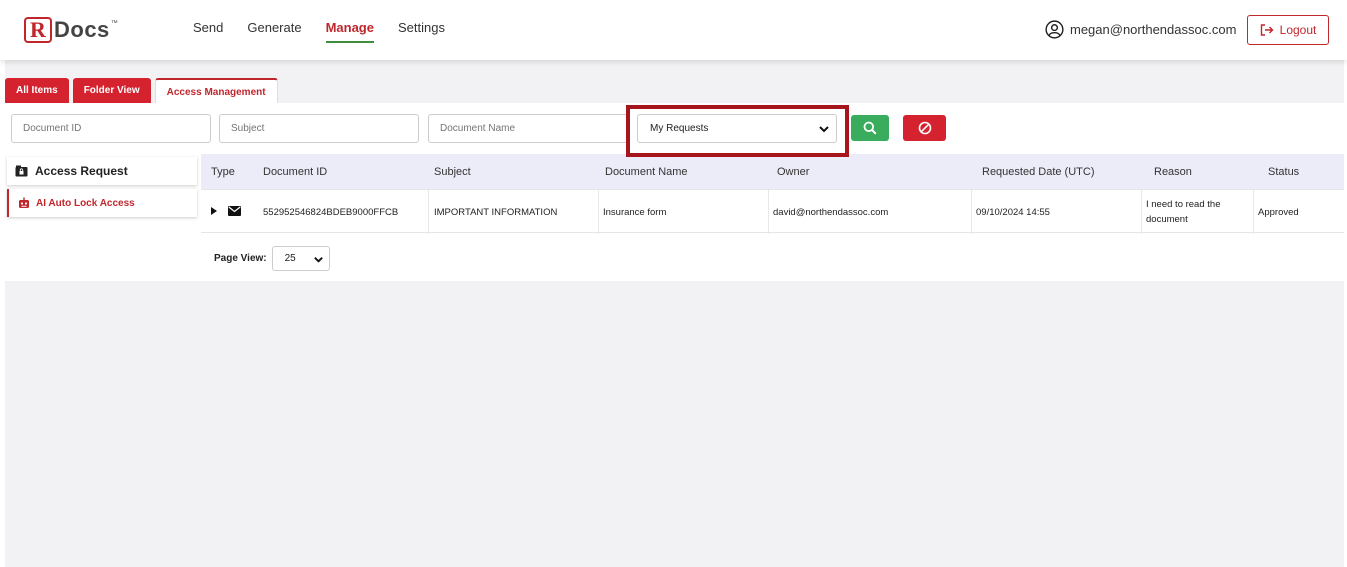  What do you see at coordinates (452, 172) in the screenshot?
I see `header-subject: Subject` at bounding box center [452, 172].